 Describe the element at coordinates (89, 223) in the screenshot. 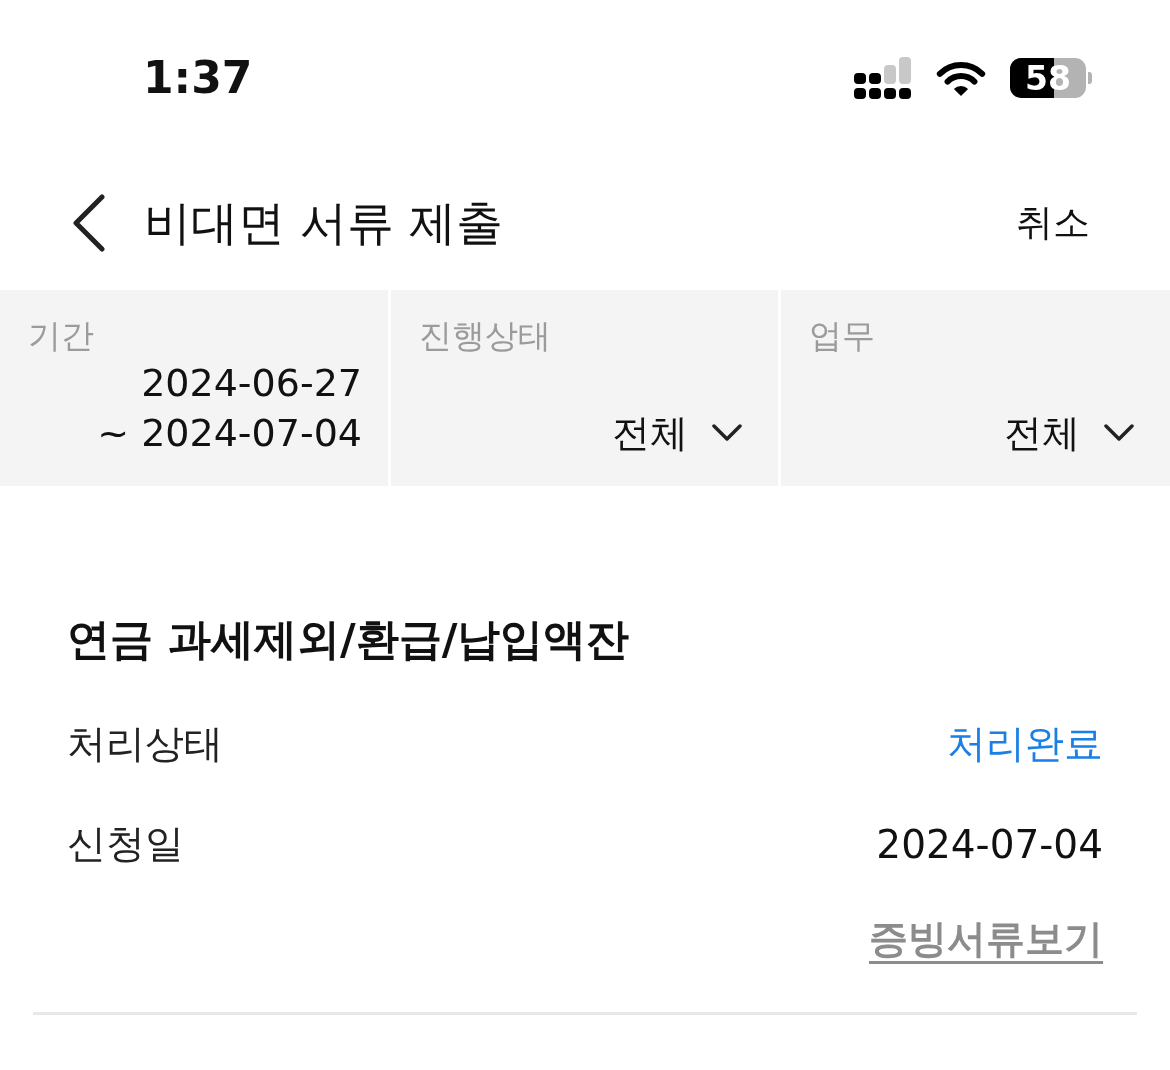

I see `chevron-left-icon` at that location.